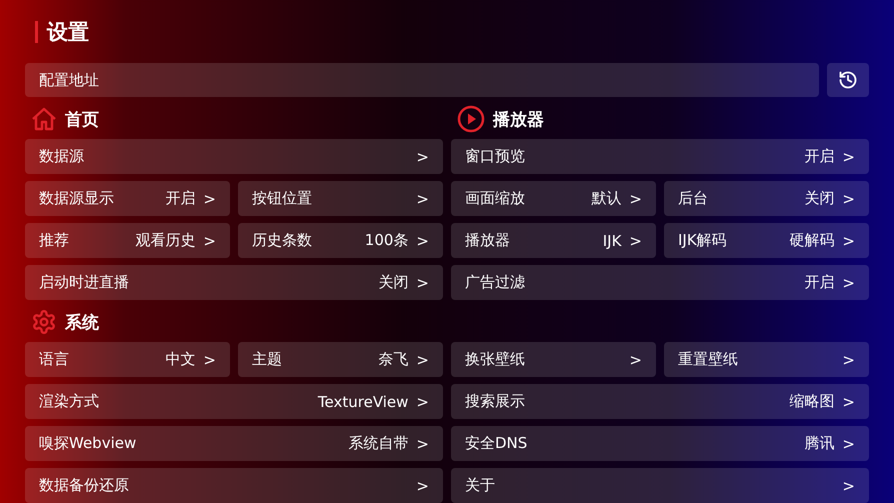  I want to click on title-accent-bar, so click(36, 32).